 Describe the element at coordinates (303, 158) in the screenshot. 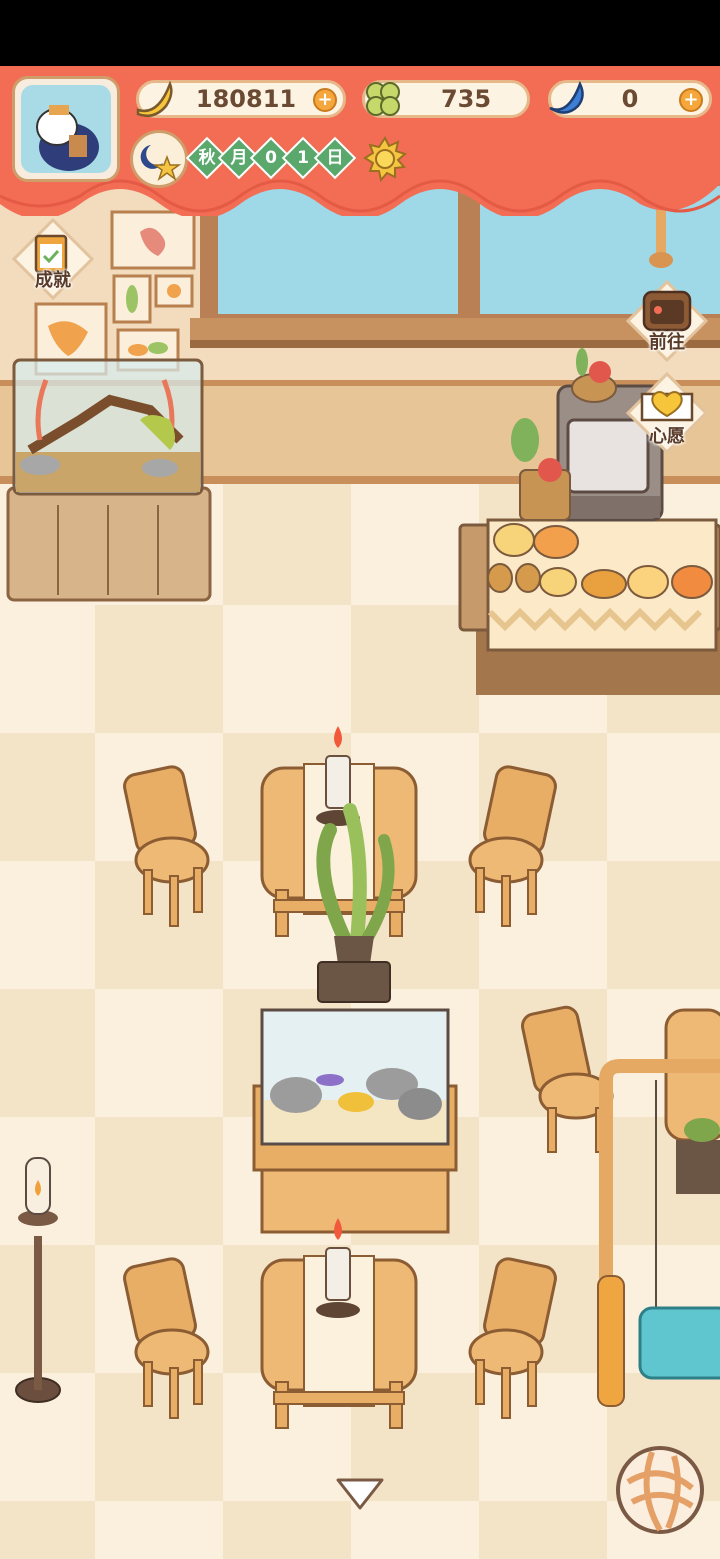

I see `date-day-ones: 1` at that location.